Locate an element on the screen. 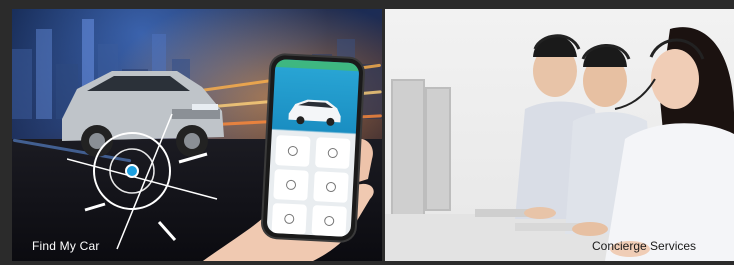 The image size is (734, 265). concierge-services-caption: Concierge Services is located at coordinates (644, 246).